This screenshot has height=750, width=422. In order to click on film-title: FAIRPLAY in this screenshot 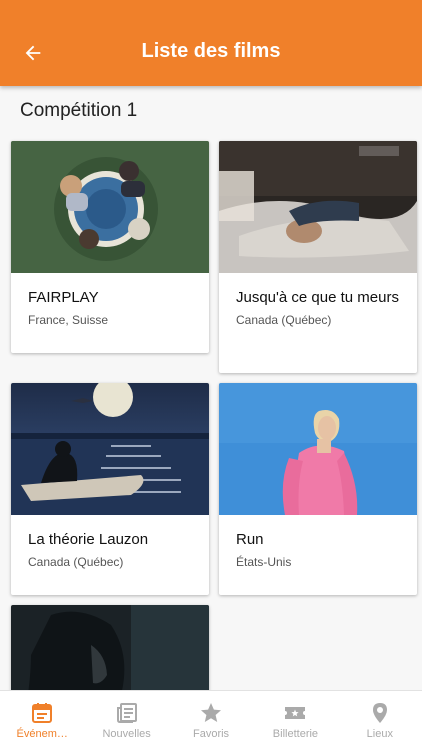, I will do `click(63, 297)`.